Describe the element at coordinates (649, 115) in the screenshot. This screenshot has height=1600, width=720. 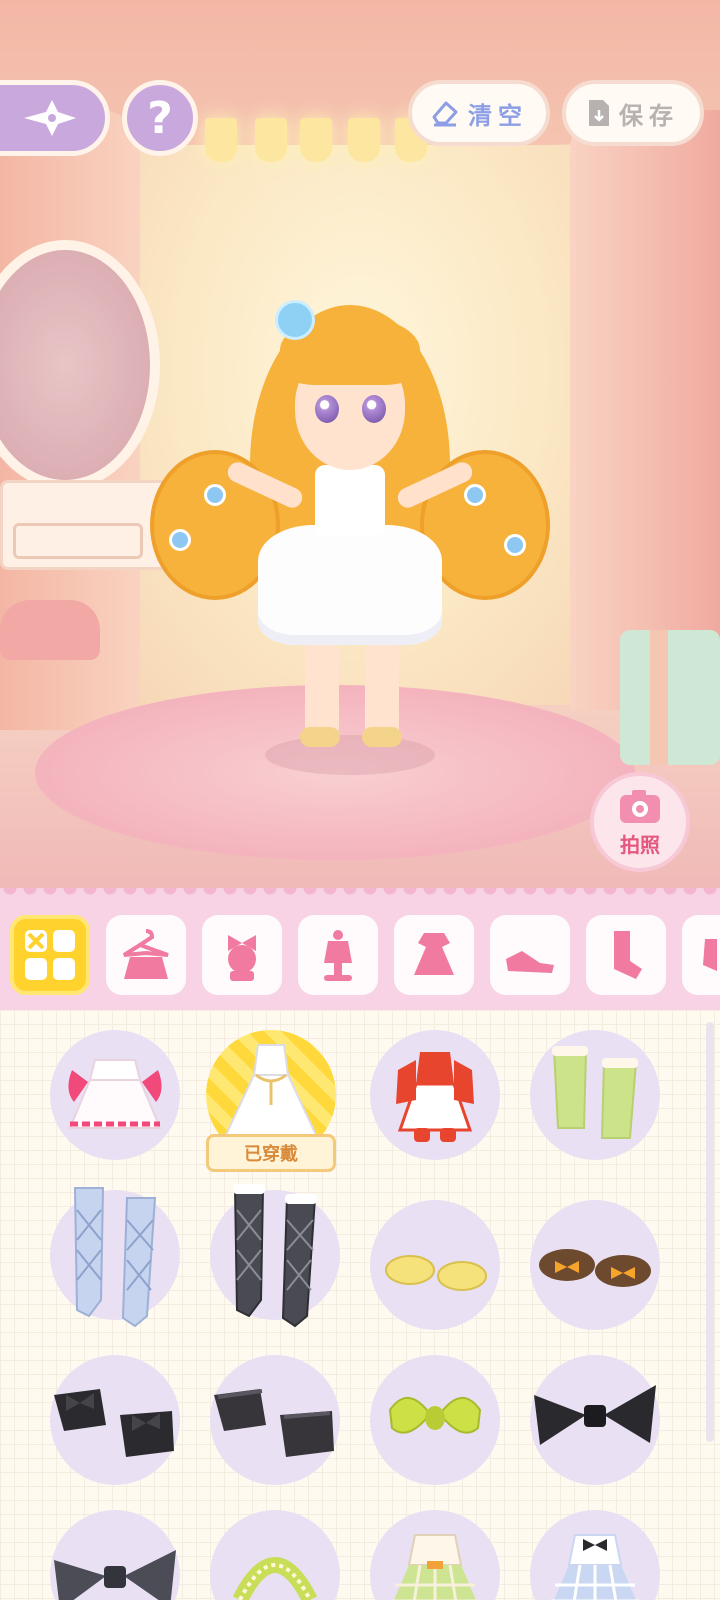
I see `save-label: 保存` at that location.